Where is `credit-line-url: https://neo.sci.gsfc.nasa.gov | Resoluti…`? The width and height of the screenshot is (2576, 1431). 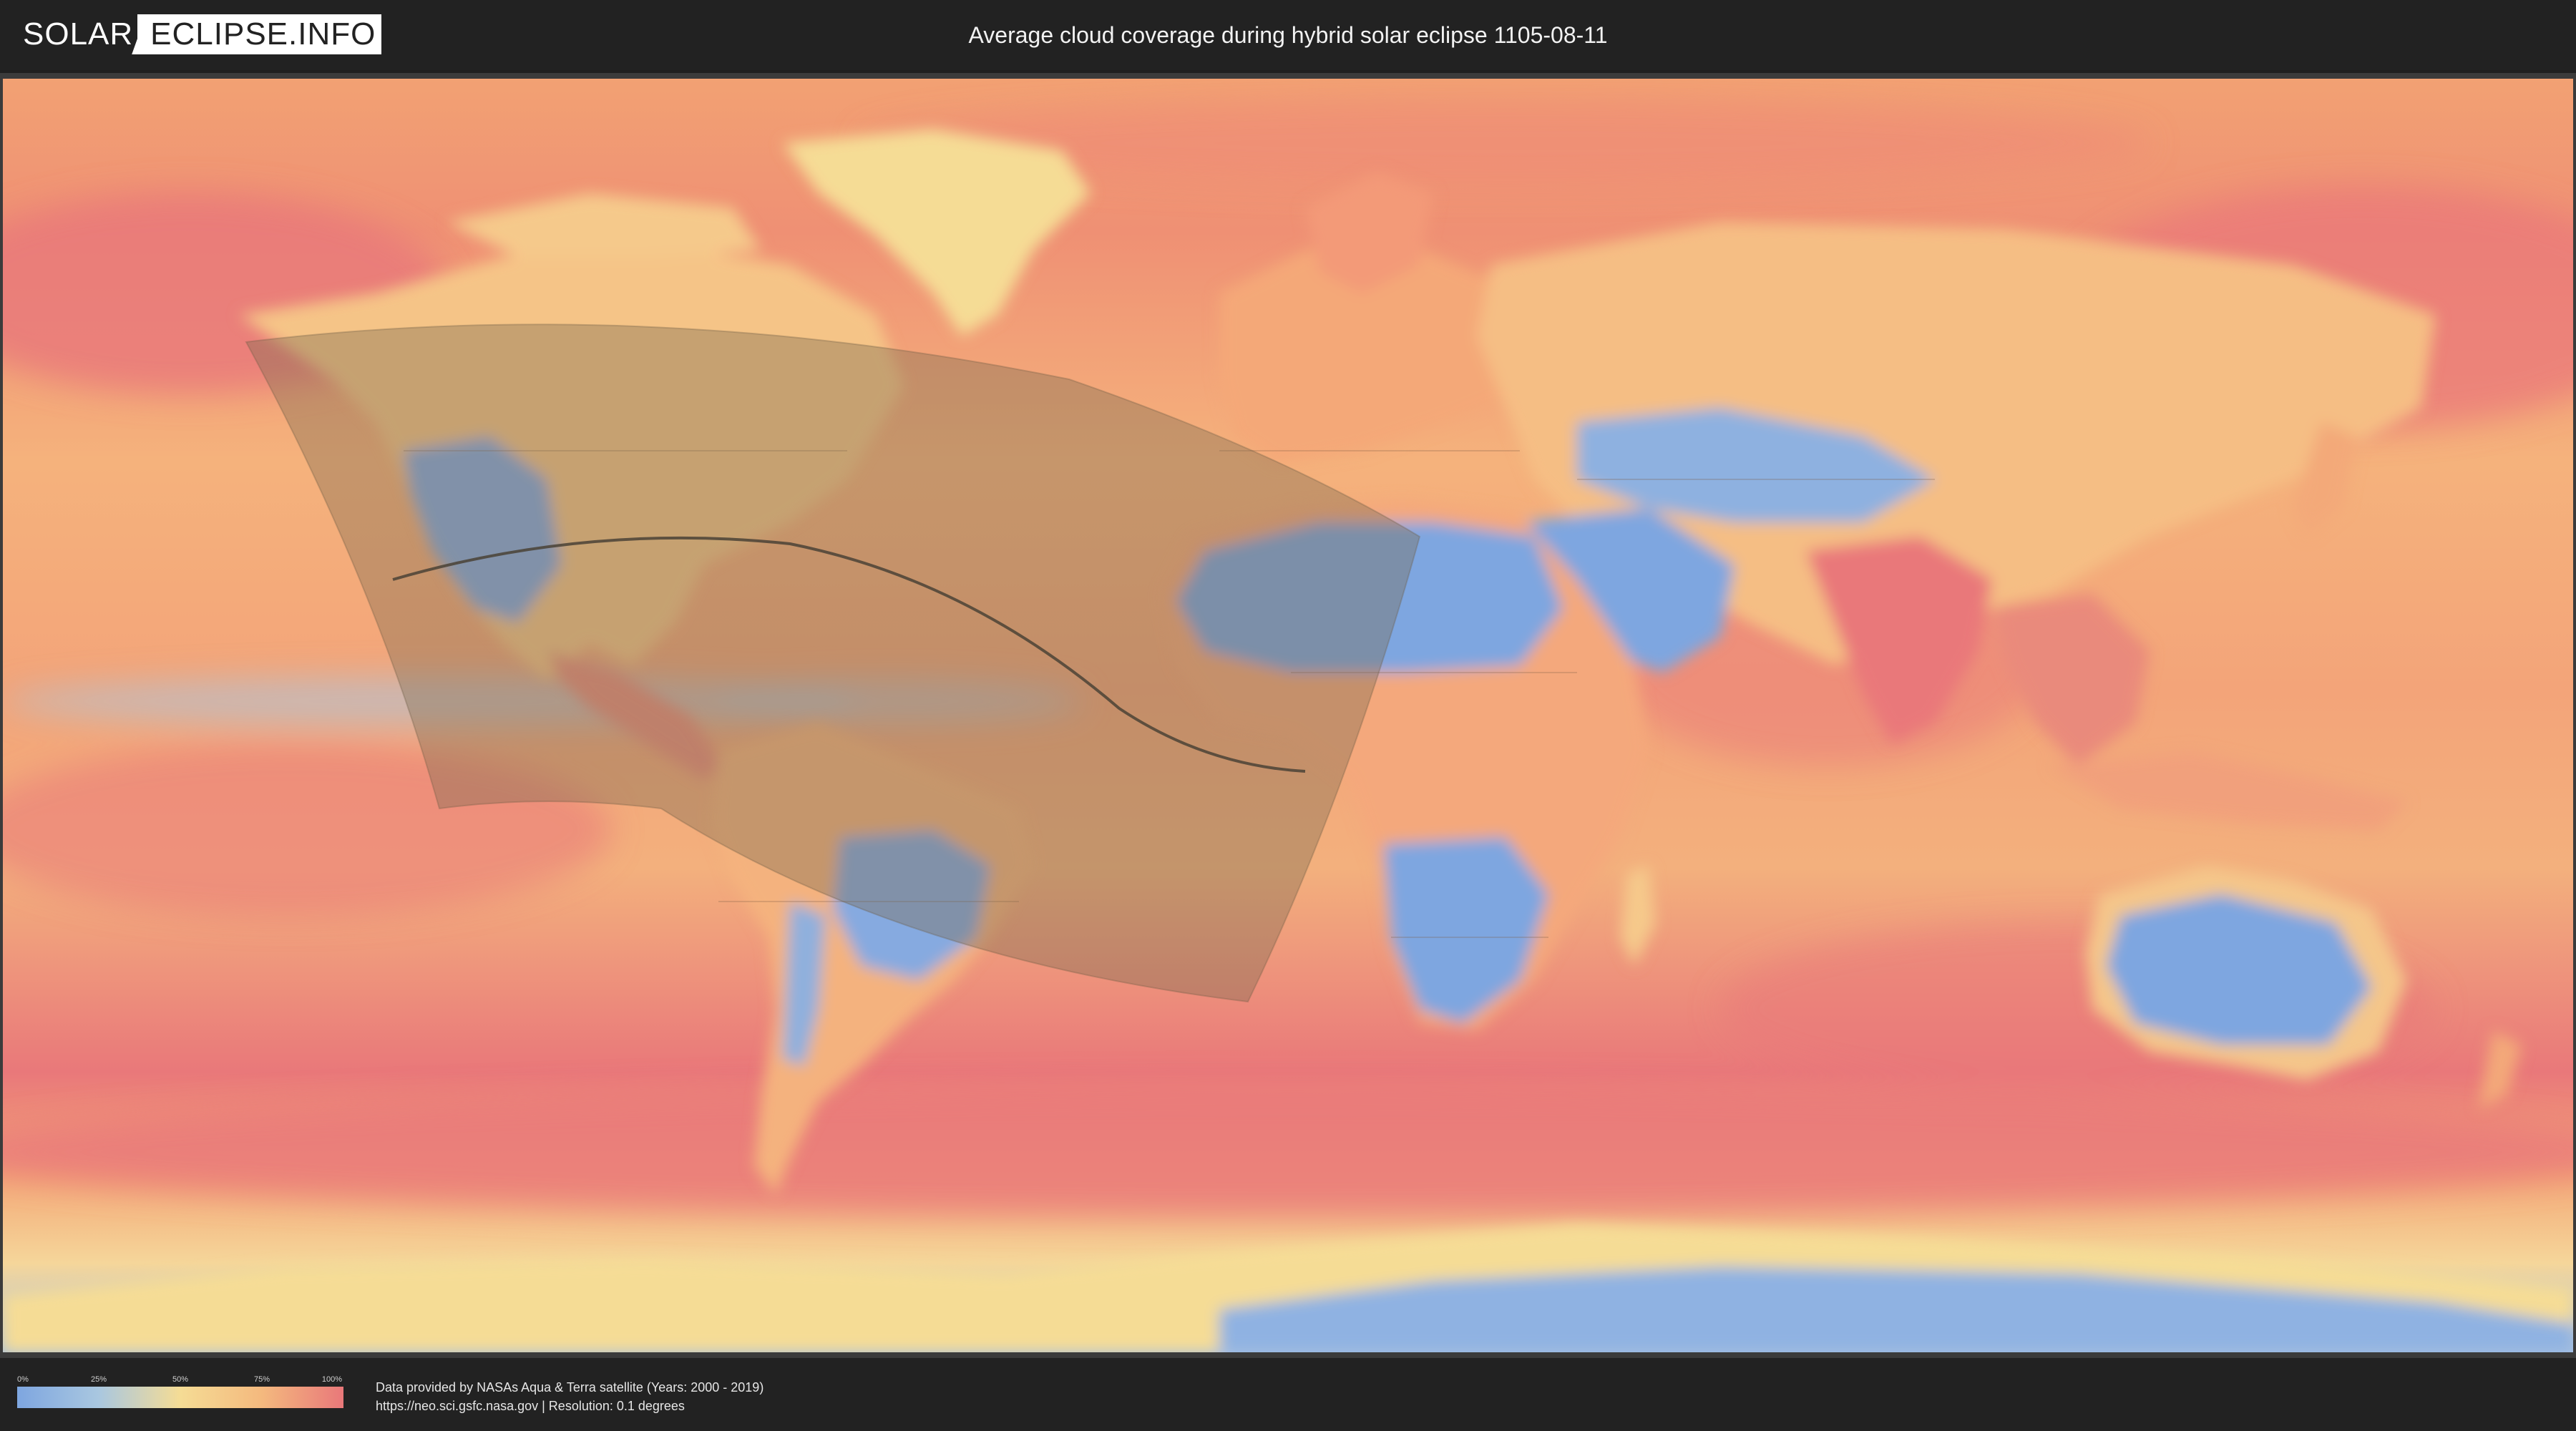 credit-line-url: https://neo.sci.gsfc.nasa.gov | Resoluti… is located at coordinates (569, 1406).